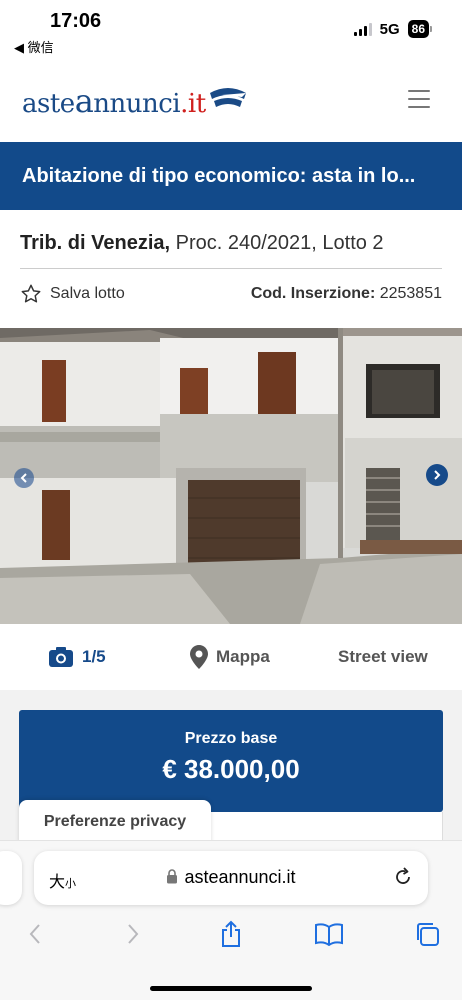 Image resolution: width=462 pixels, height=1000 pixels. I want to click on divider, so click(231, 268).